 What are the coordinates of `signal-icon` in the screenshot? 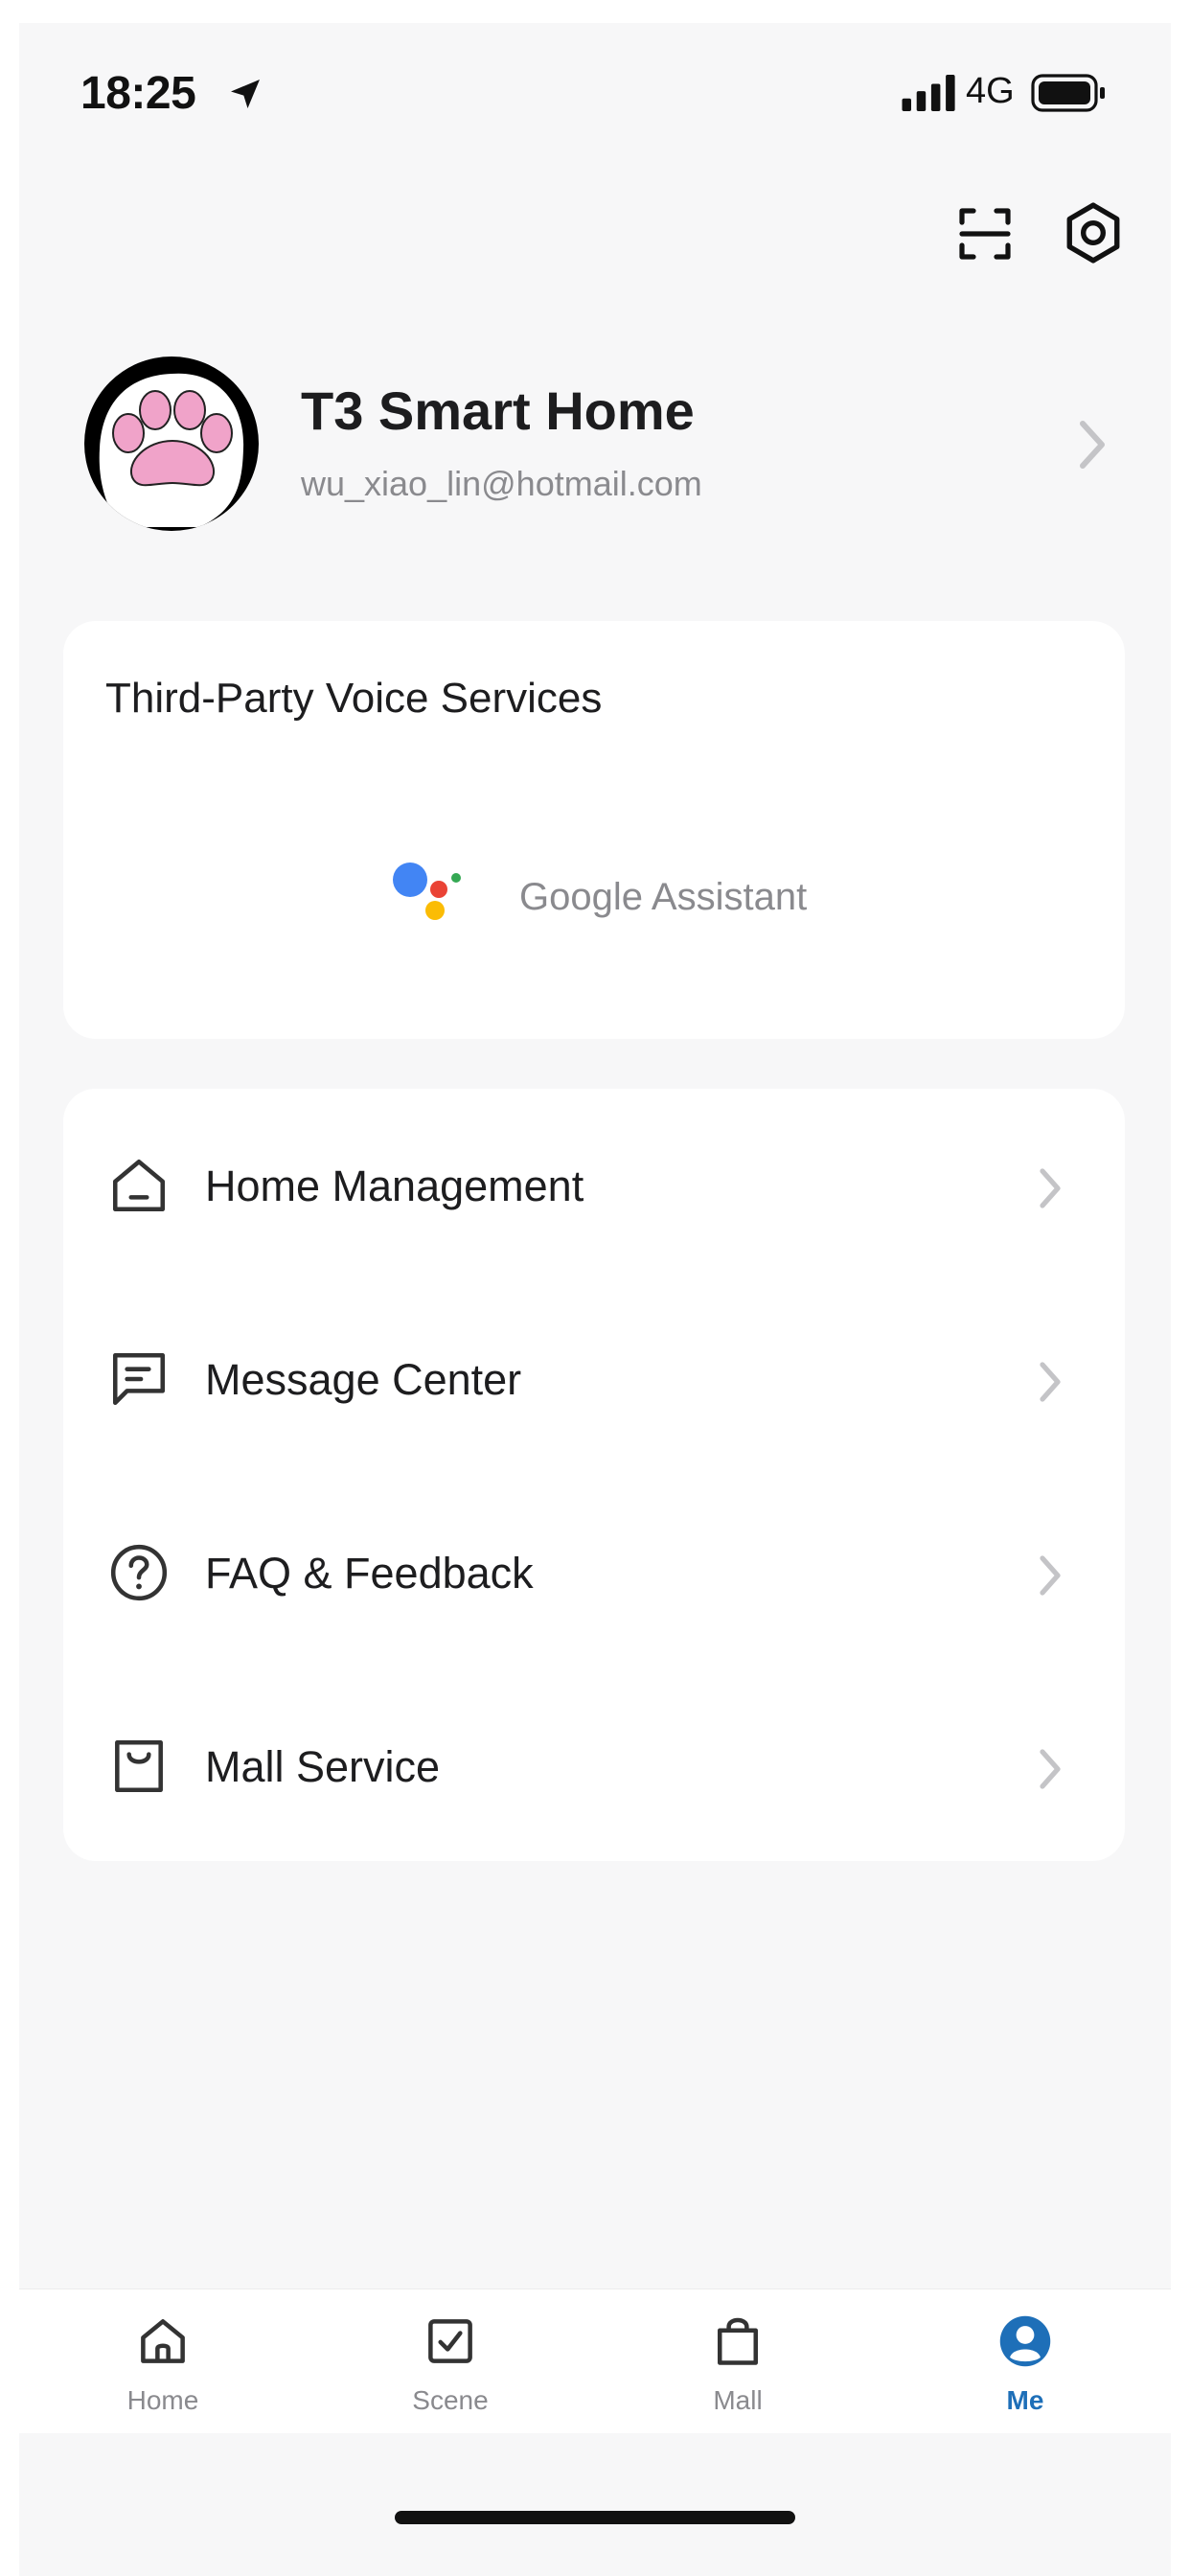 It's located at (929, 93).